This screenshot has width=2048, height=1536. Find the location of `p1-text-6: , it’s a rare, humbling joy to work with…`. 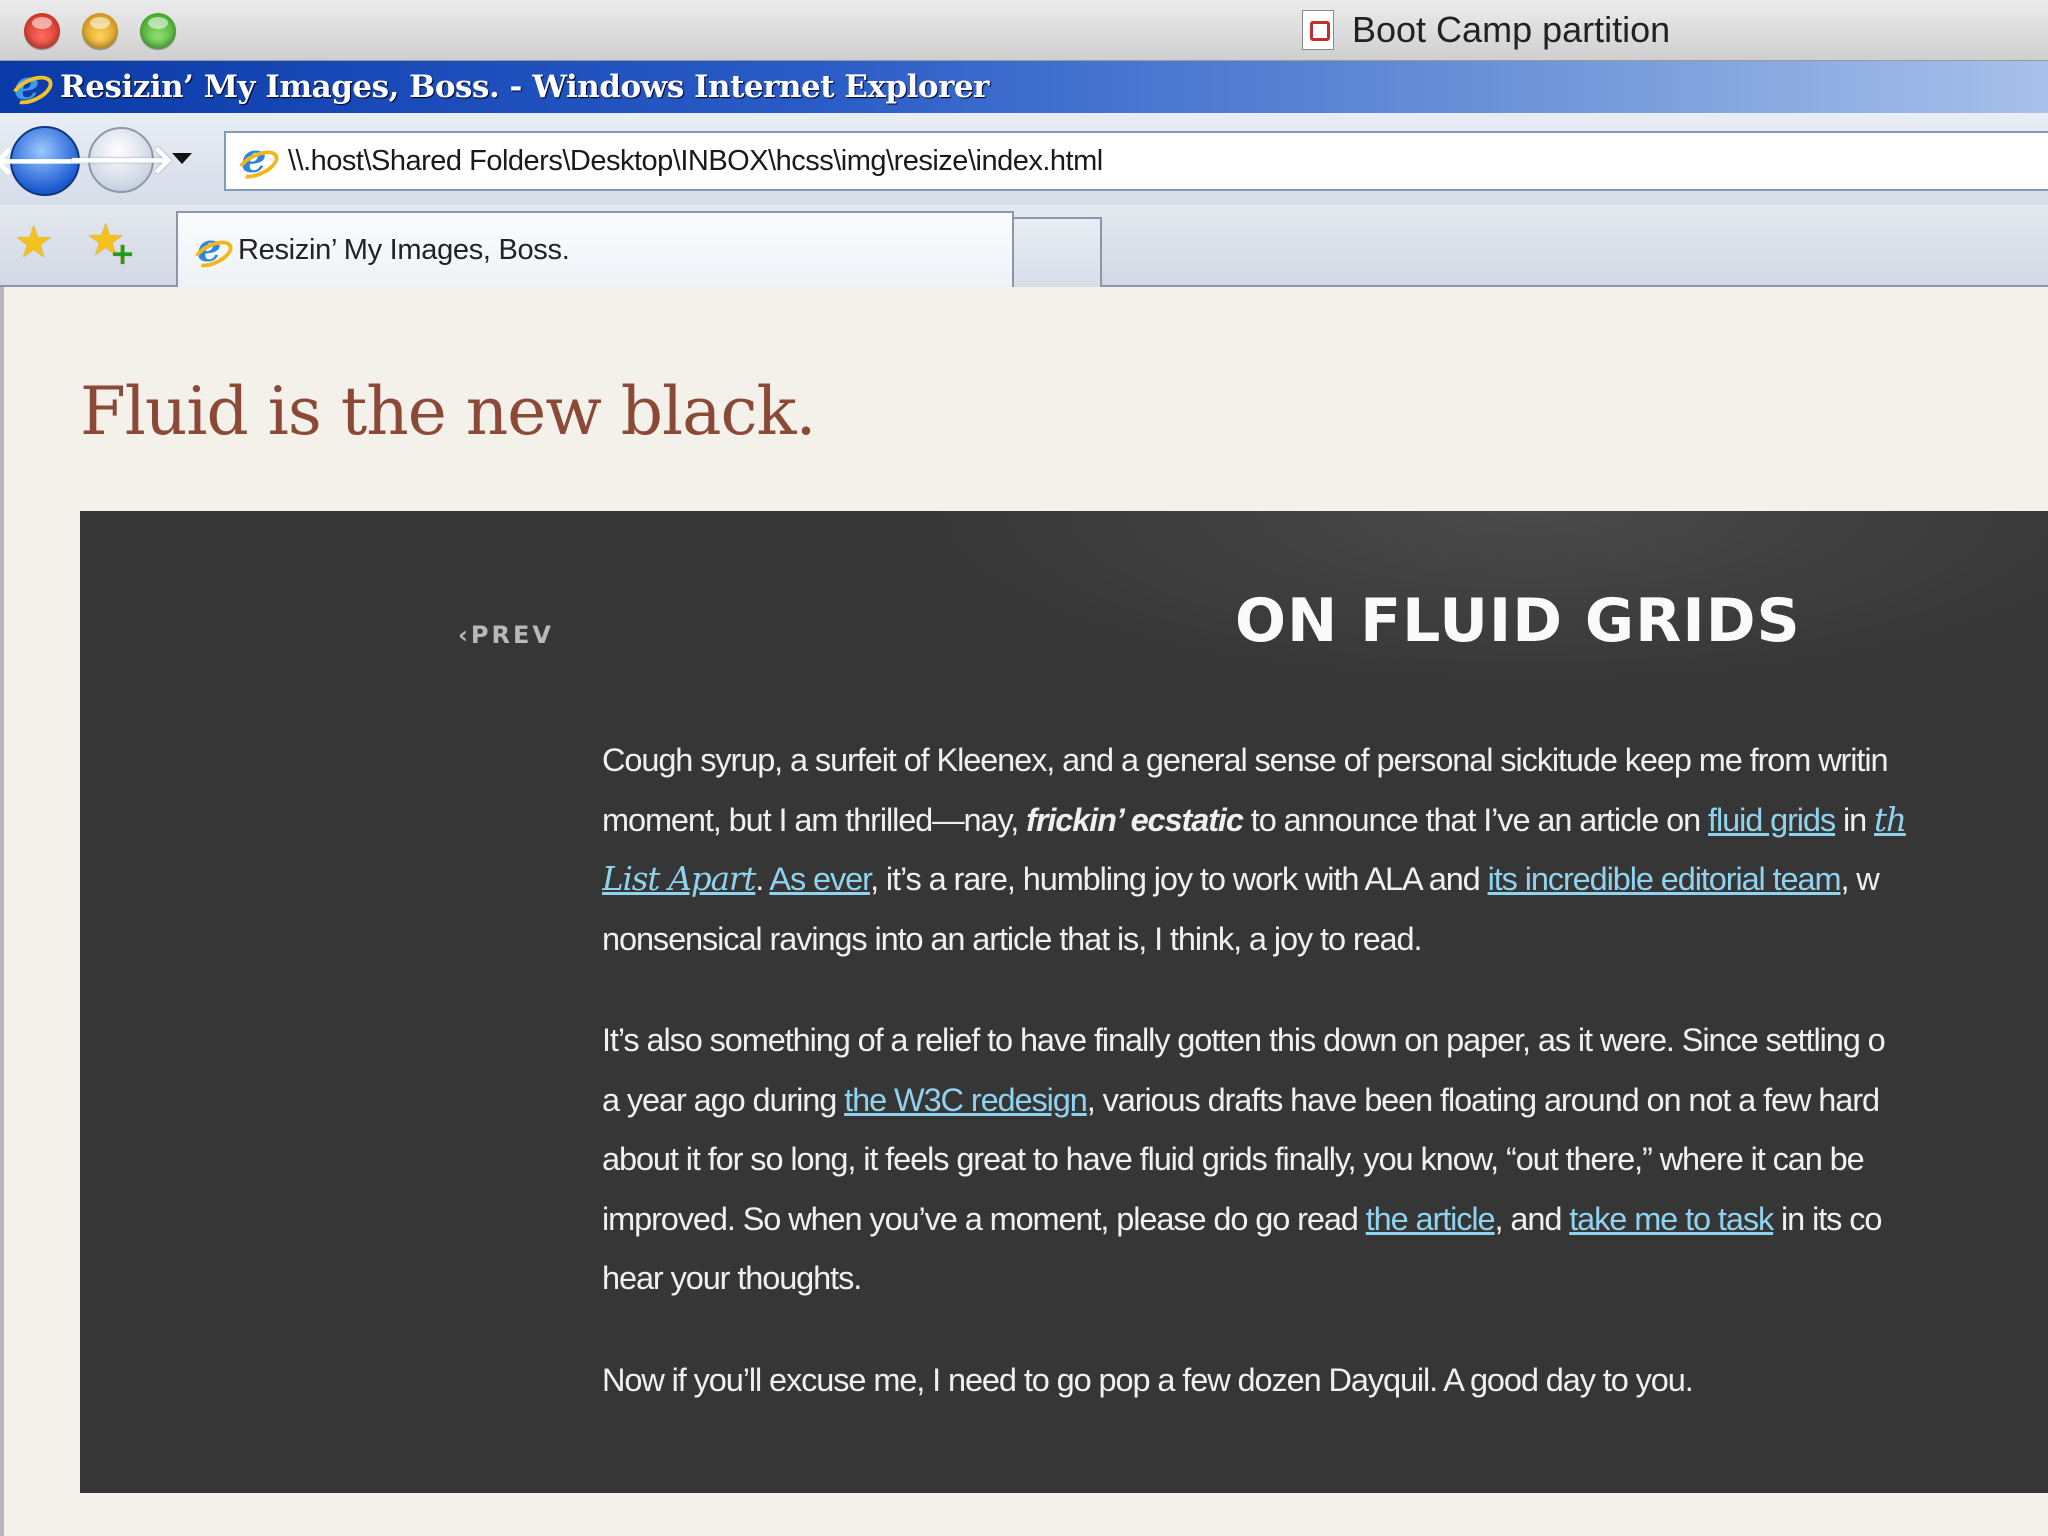

p1-text-6: , it’s a rare, humbling joy to work with… is located at coordinates (1179, 879).